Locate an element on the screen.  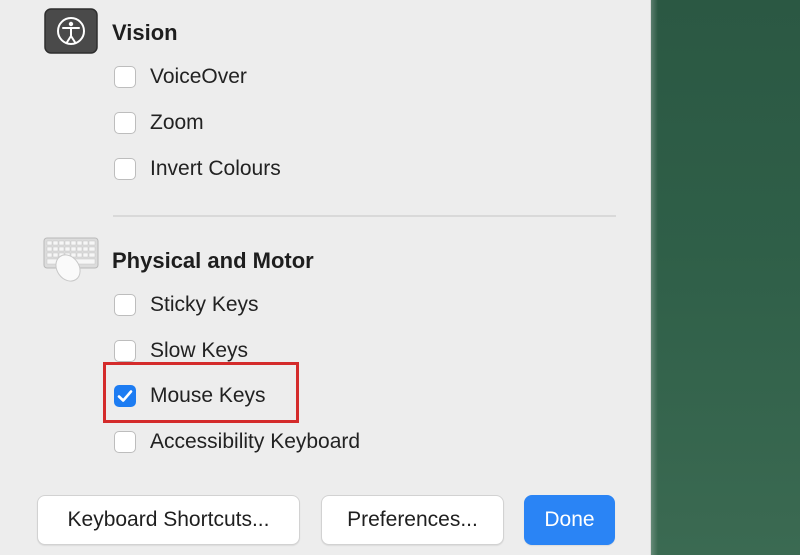
option-slow-keys: Slow Keys is located at coordinates (181, 351).